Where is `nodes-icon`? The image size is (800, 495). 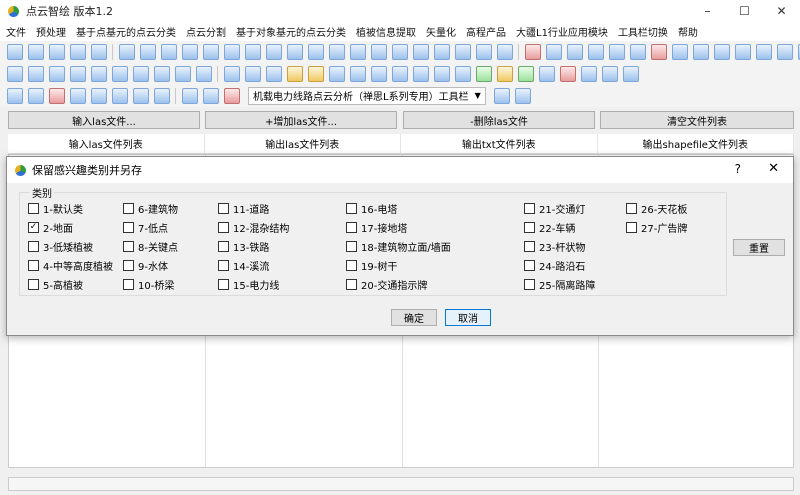
nodes-icon is located at coordinates (119, 73).